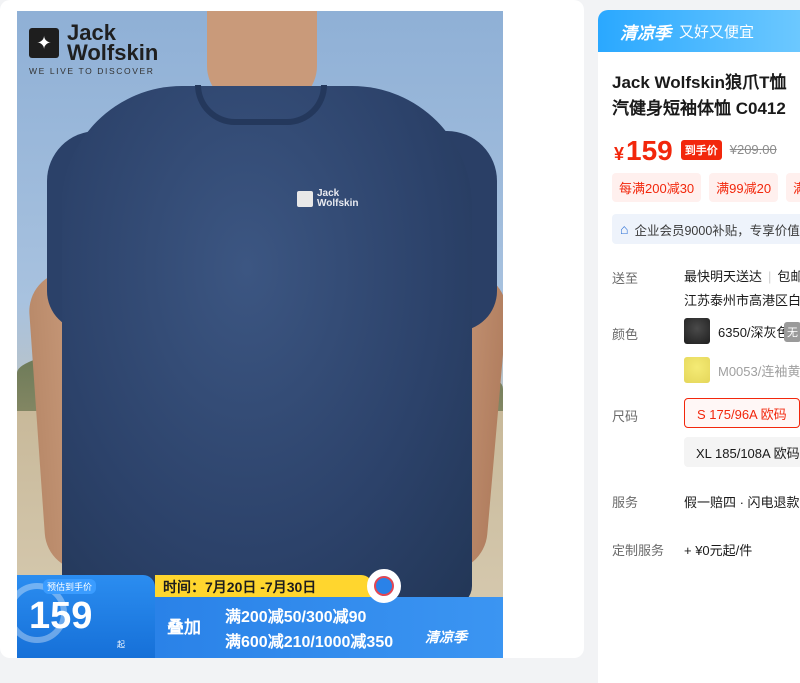 This screenshot has width=800, height=683. What do you see at coordinates (625, 278) in the screenshot?
I see `ship-label: 送至` at bounding box center [625, 278].